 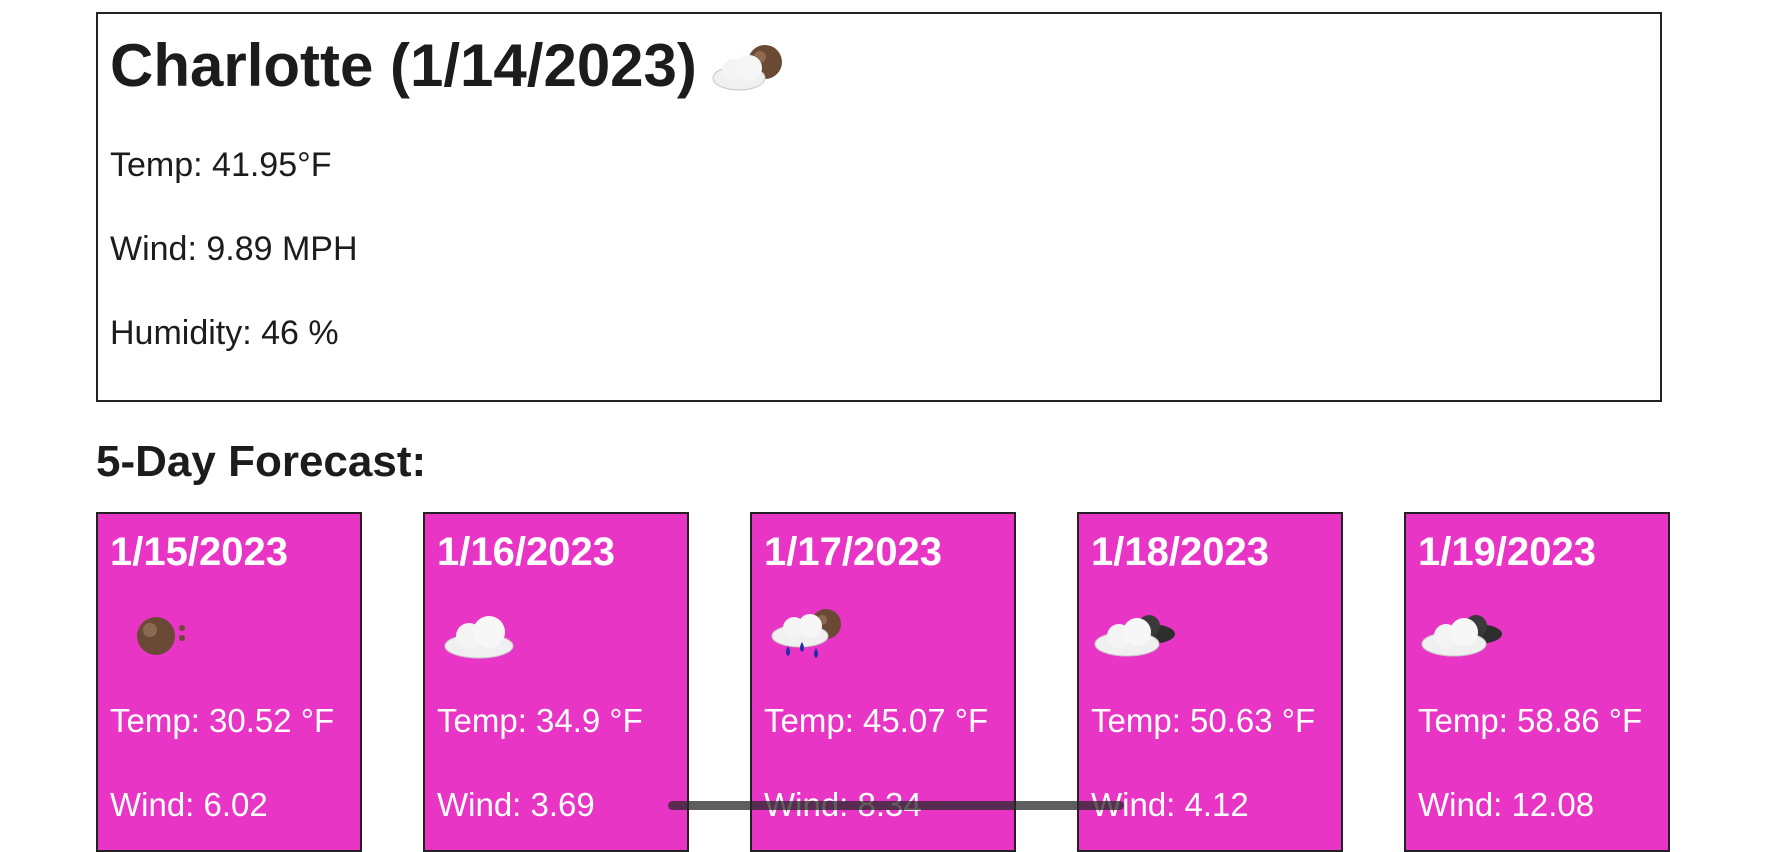 What do you see at coordinates (1507, 552) in the screenshot?
I see `forecast-date: 1/19/2023` at bounding box center [1507, 552].